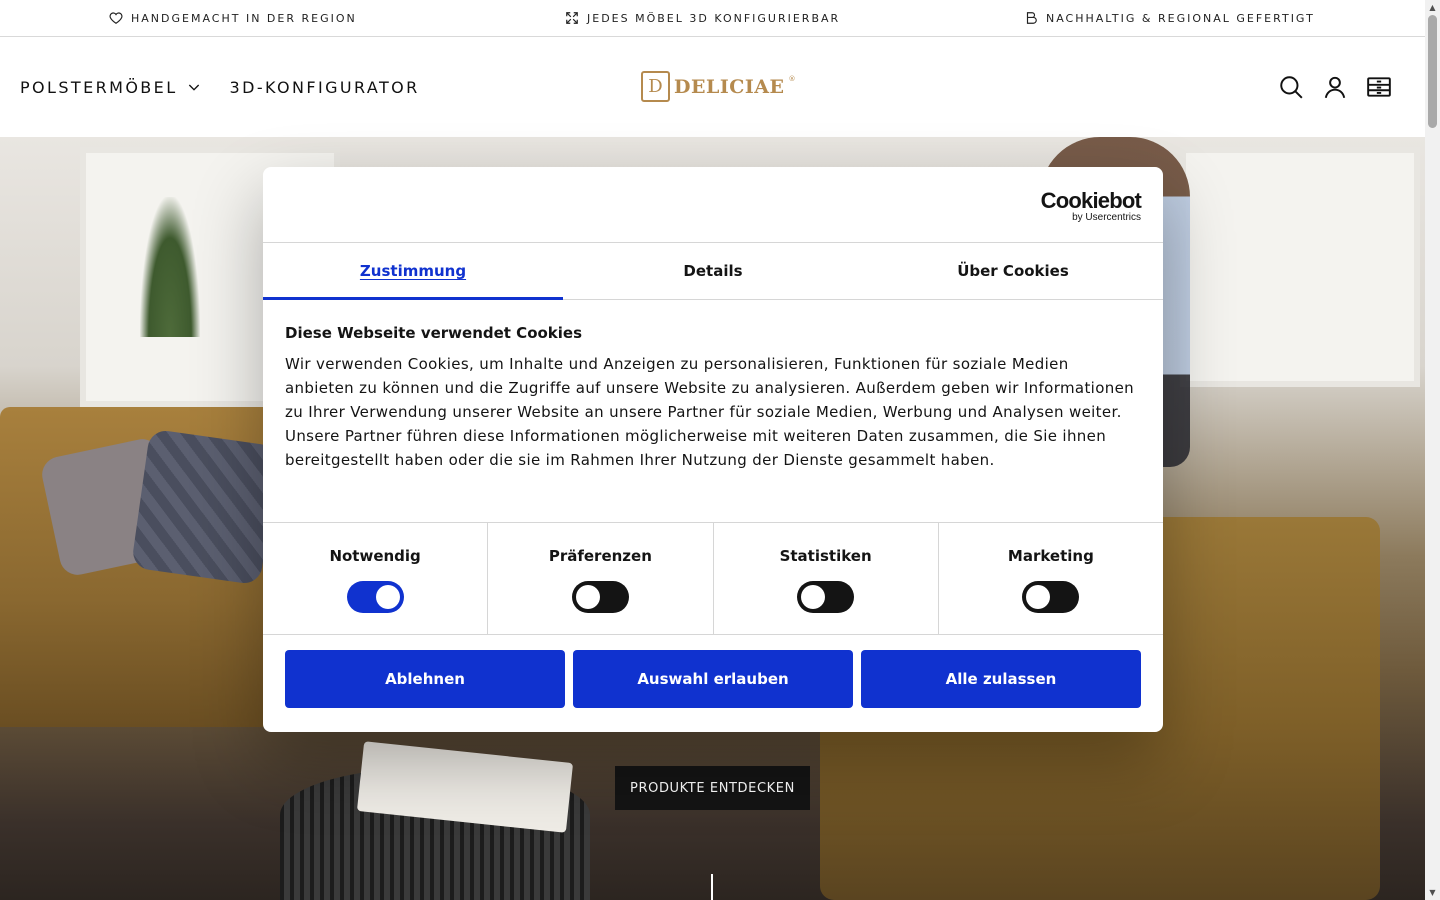 This screenshot has height=900, width=1440. I want to click on usp-text: JEDES MÖBEL 3D KONFIGURIERBAR, so click(714, 18).